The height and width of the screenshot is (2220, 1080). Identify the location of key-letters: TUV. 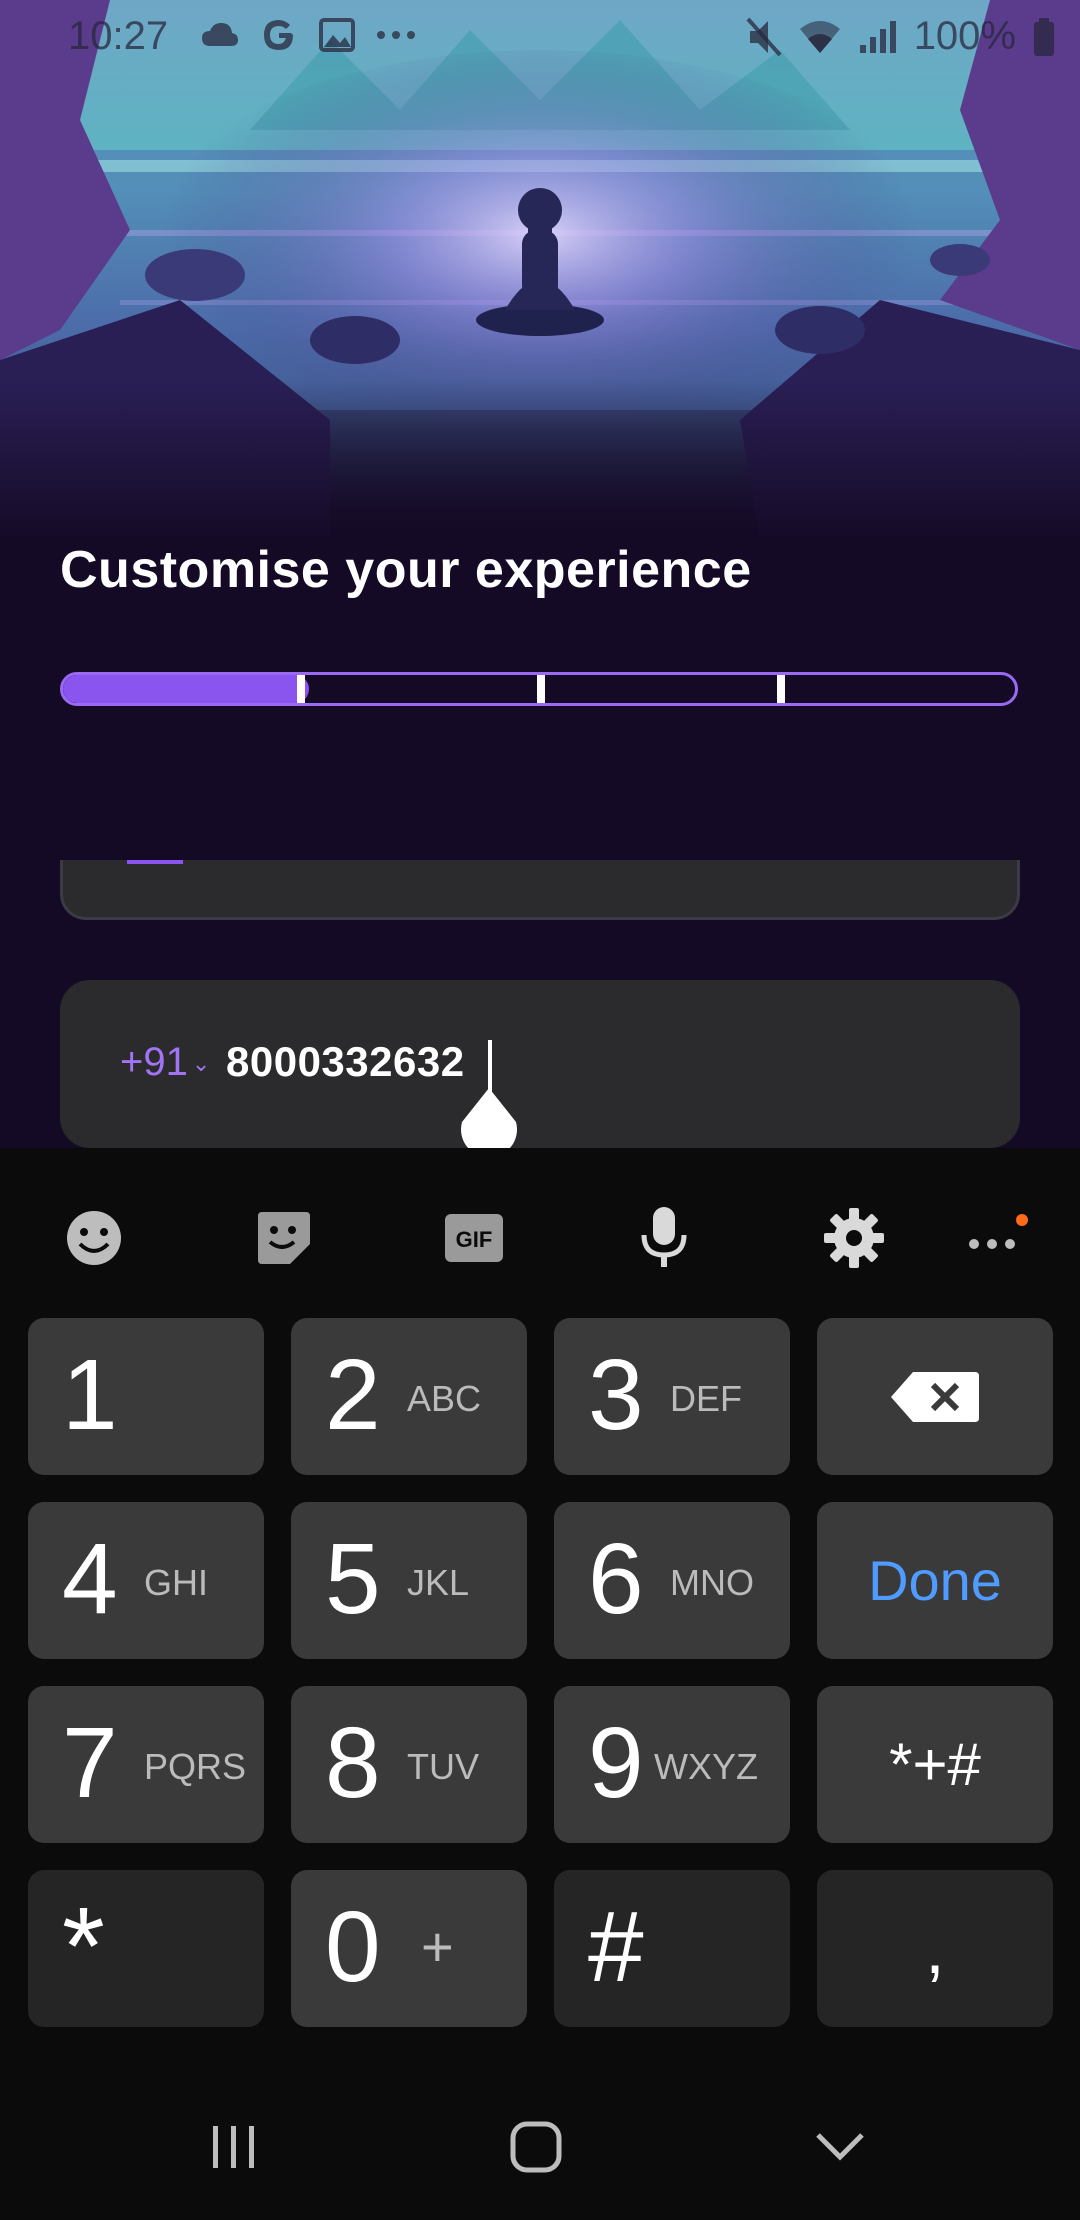
(443, 1766).